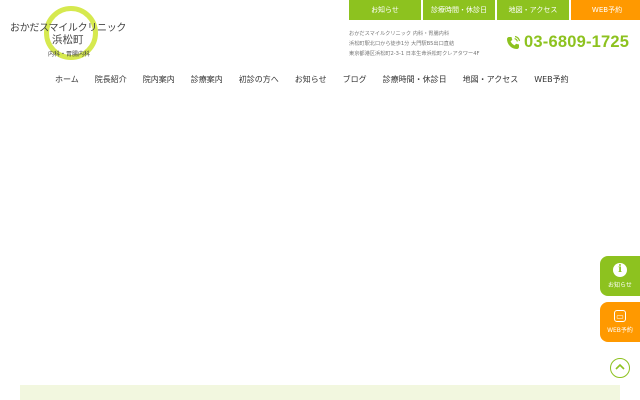  What do you see at coordinates (159, 80) in the screenshot?
I see `nav-clinic-tour: 院内案内` at bounding box center [159, 80].